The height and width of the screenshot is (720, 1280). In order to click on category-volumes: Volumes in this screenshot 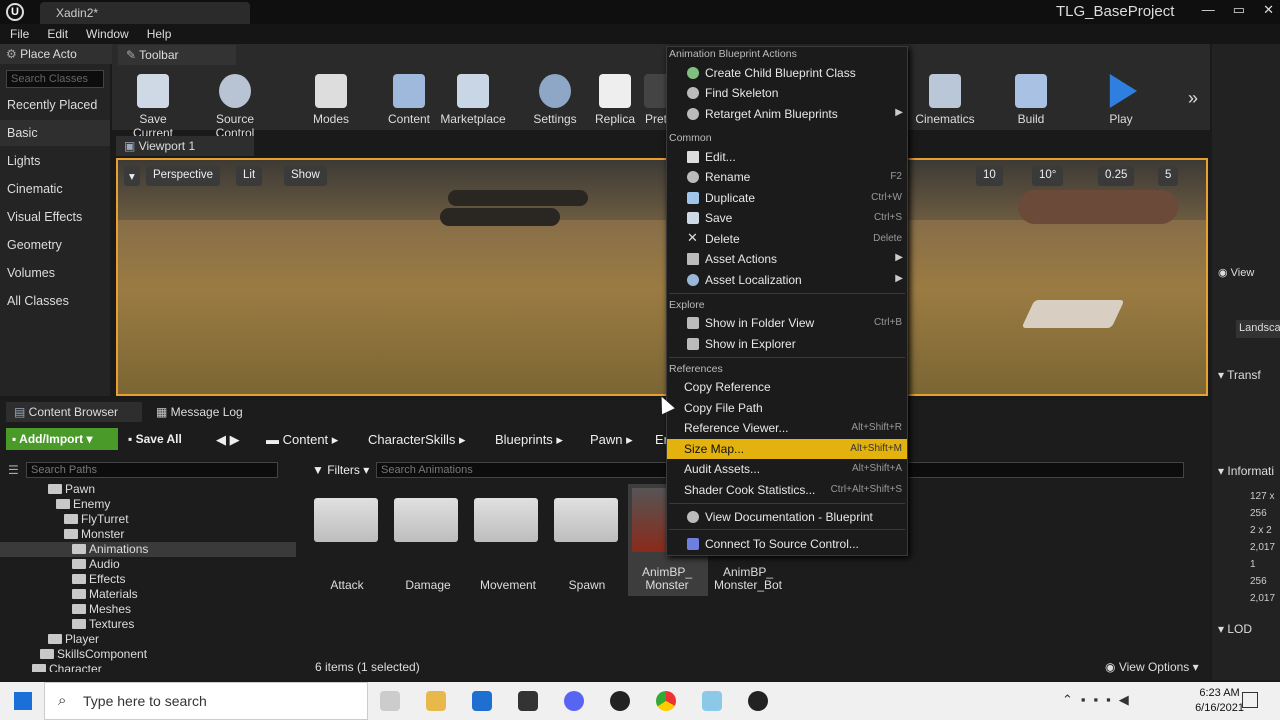, I will do `click(55, 273)`.